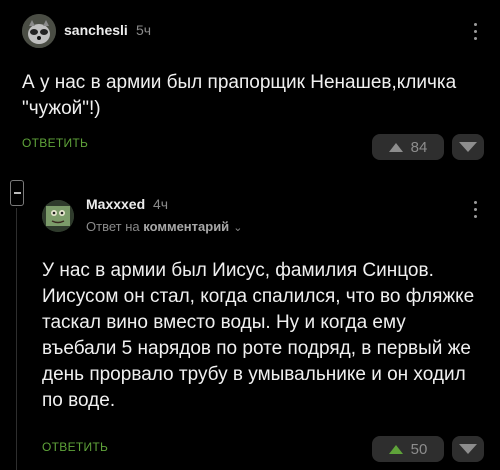 The height and width of the screenshot is (470, 500). I want to click on collapse-thread-button, so click(17, 193).